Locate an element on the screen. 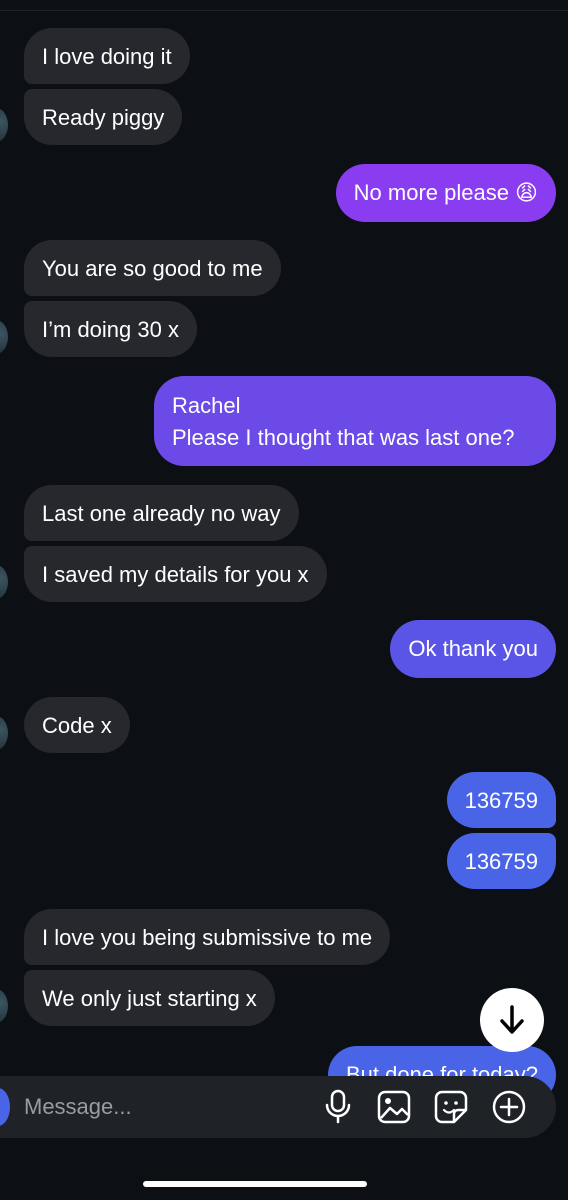  message-outgoing: Ok thank you is located at coordinates (473, 649).